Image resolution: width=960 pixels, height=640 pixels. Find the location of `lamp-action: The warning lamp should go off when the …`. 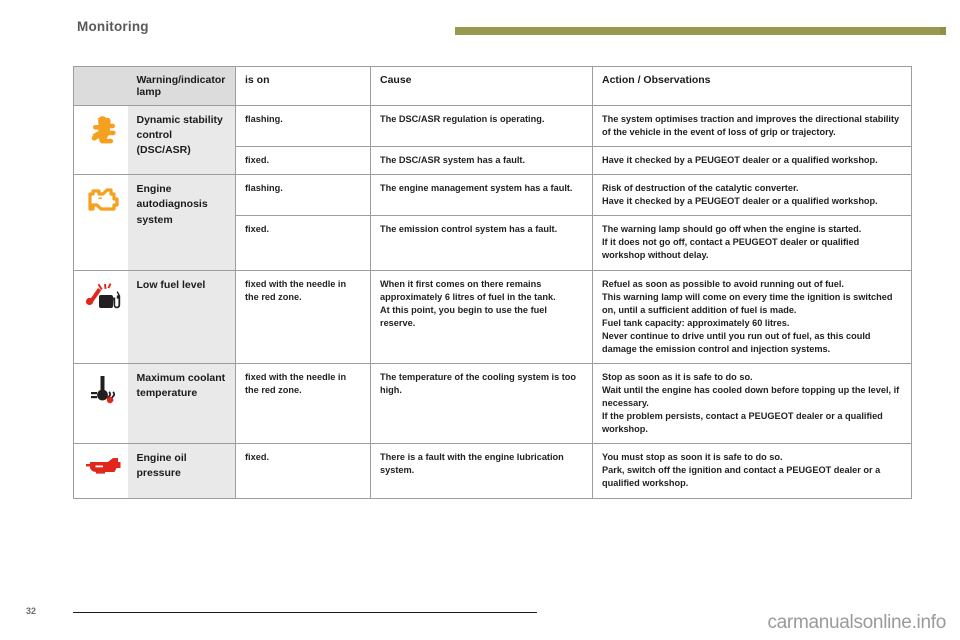

lamp-action: The warning lamp should go off when the … is located at coordinates (752, 243).